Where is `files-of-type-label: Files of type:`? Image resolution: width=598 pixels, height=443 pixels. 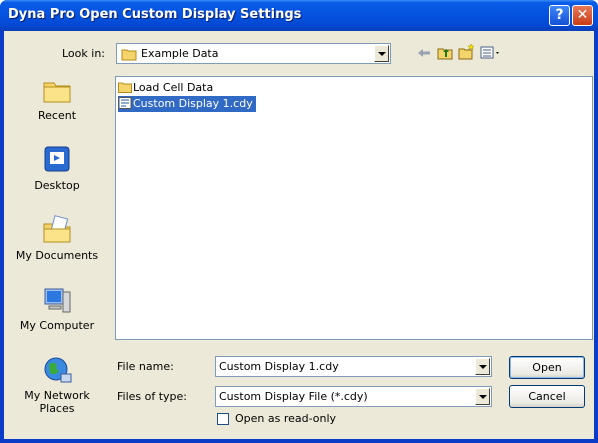
files-of-type-label: Files of type: is located at coordinates (152, 396).